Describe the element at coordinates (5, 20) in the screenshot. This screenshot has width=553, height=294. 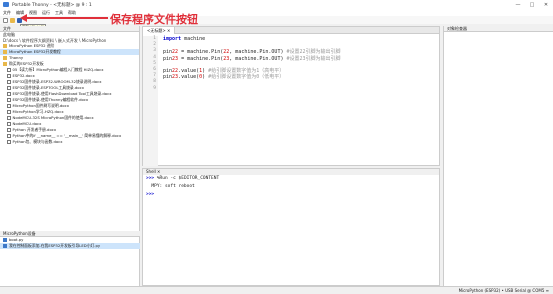
I see `new-file-icon` at that location.